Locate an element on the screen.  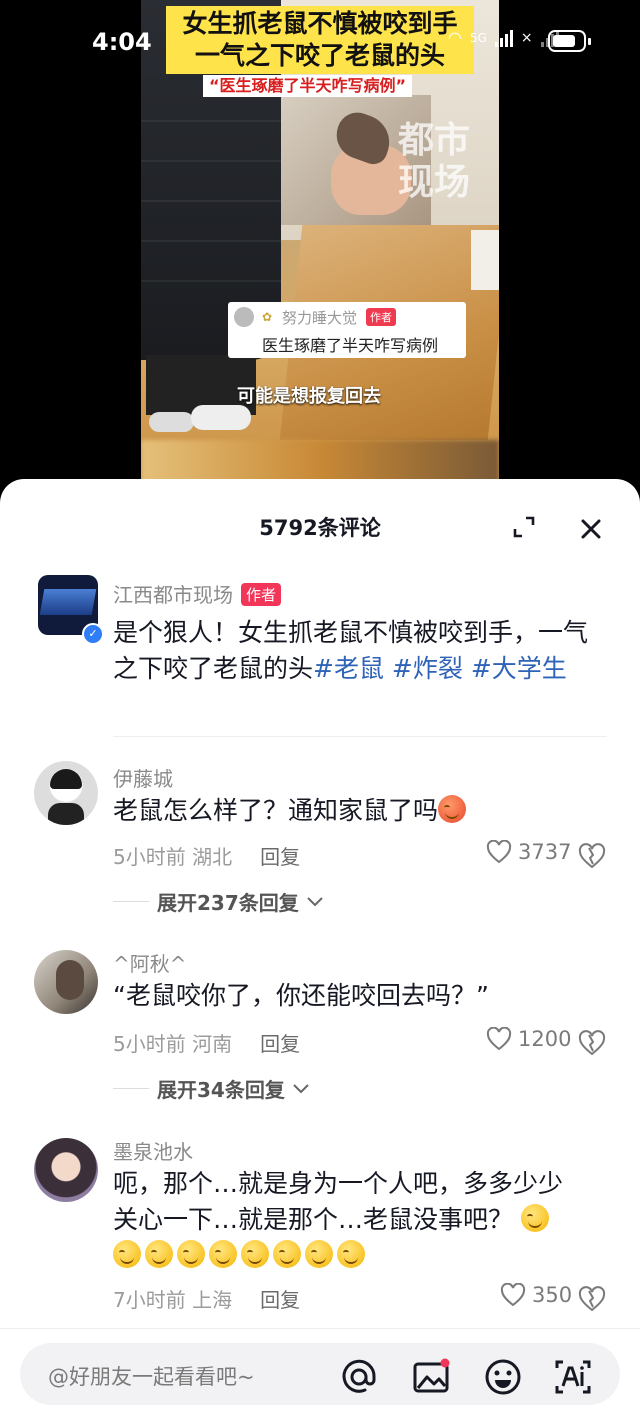
video-caption: 可能是想报复回去 is located at coordinates (309, 396).